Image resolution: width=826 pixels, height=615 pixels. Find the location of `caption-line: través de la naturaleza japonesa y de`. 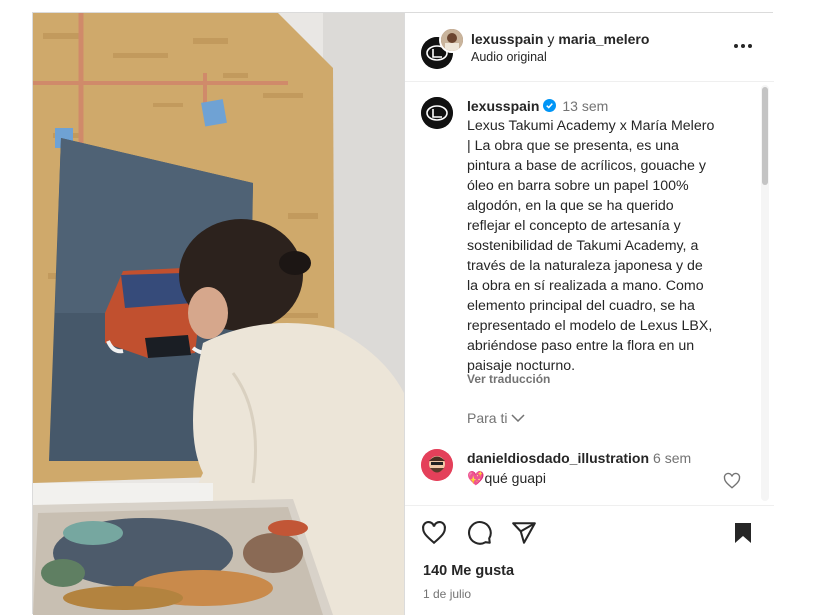

caption-line: través de la naturaleza japonesa y de is located at coordinates (585, 266).